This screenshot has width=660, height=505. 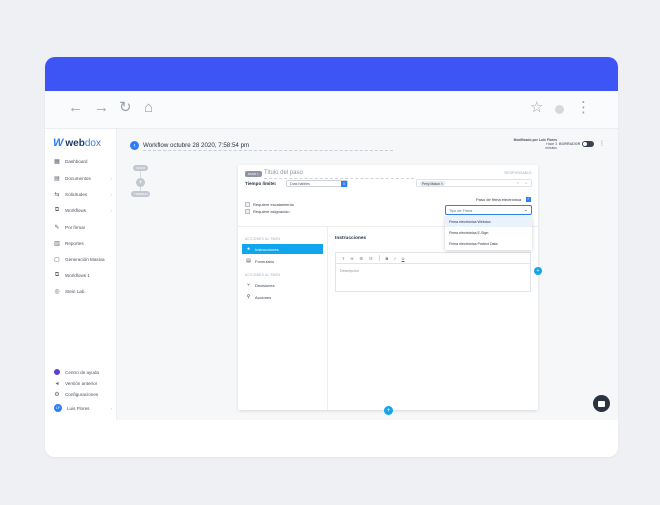 I want to click on back-button: ‹, so click(x=134, y=145).